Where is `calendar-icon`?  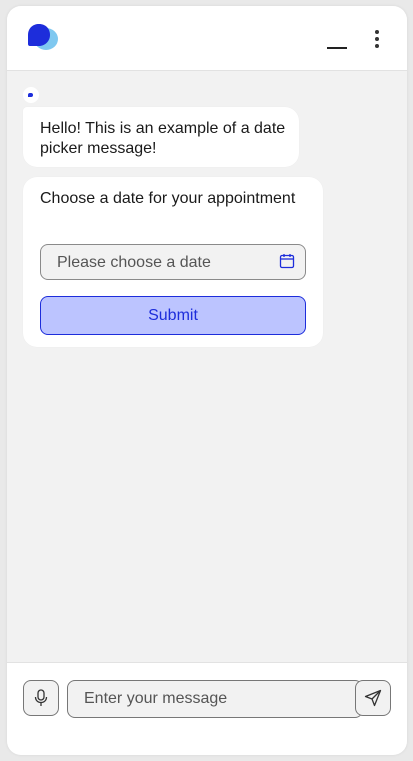 calendar-icon is located at coordinates (287, 261).